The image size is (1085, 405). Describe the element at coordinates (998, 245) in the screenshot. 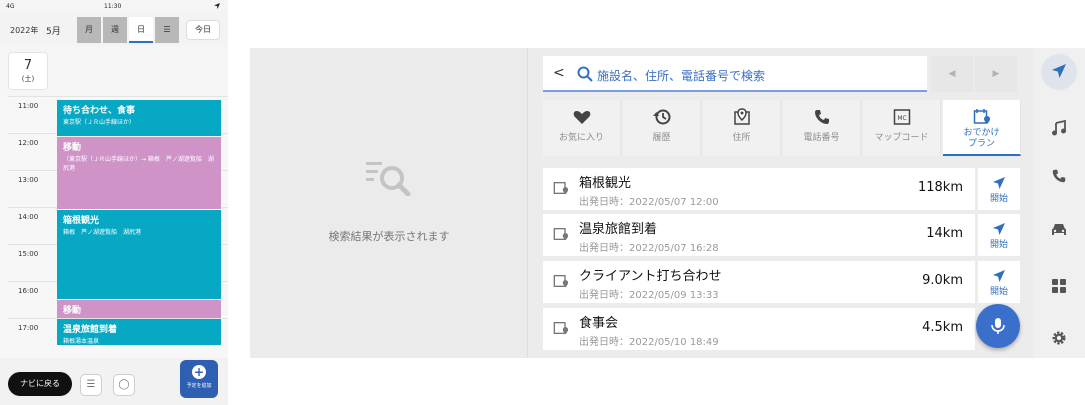

I see `start-label: 開始` at that location.